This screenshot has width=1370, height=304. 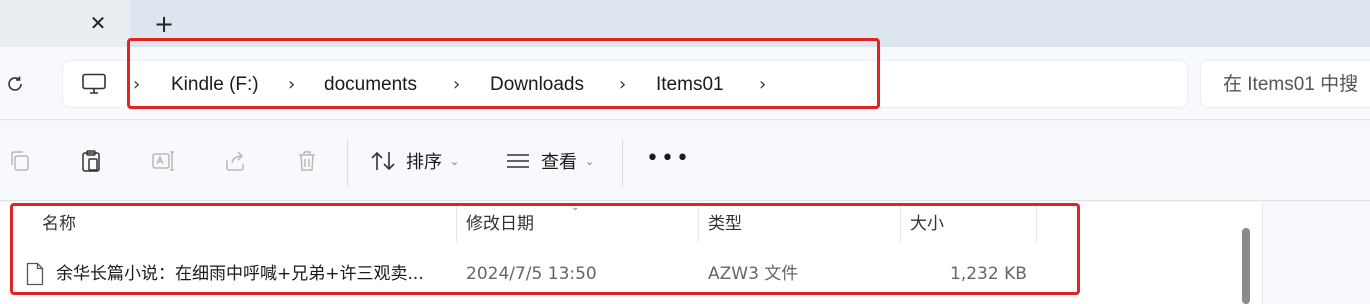 What do you see at coordinates (424, 162) in the screenshot?
I see `sort-label: 排序` at bounding box center [424, 162].